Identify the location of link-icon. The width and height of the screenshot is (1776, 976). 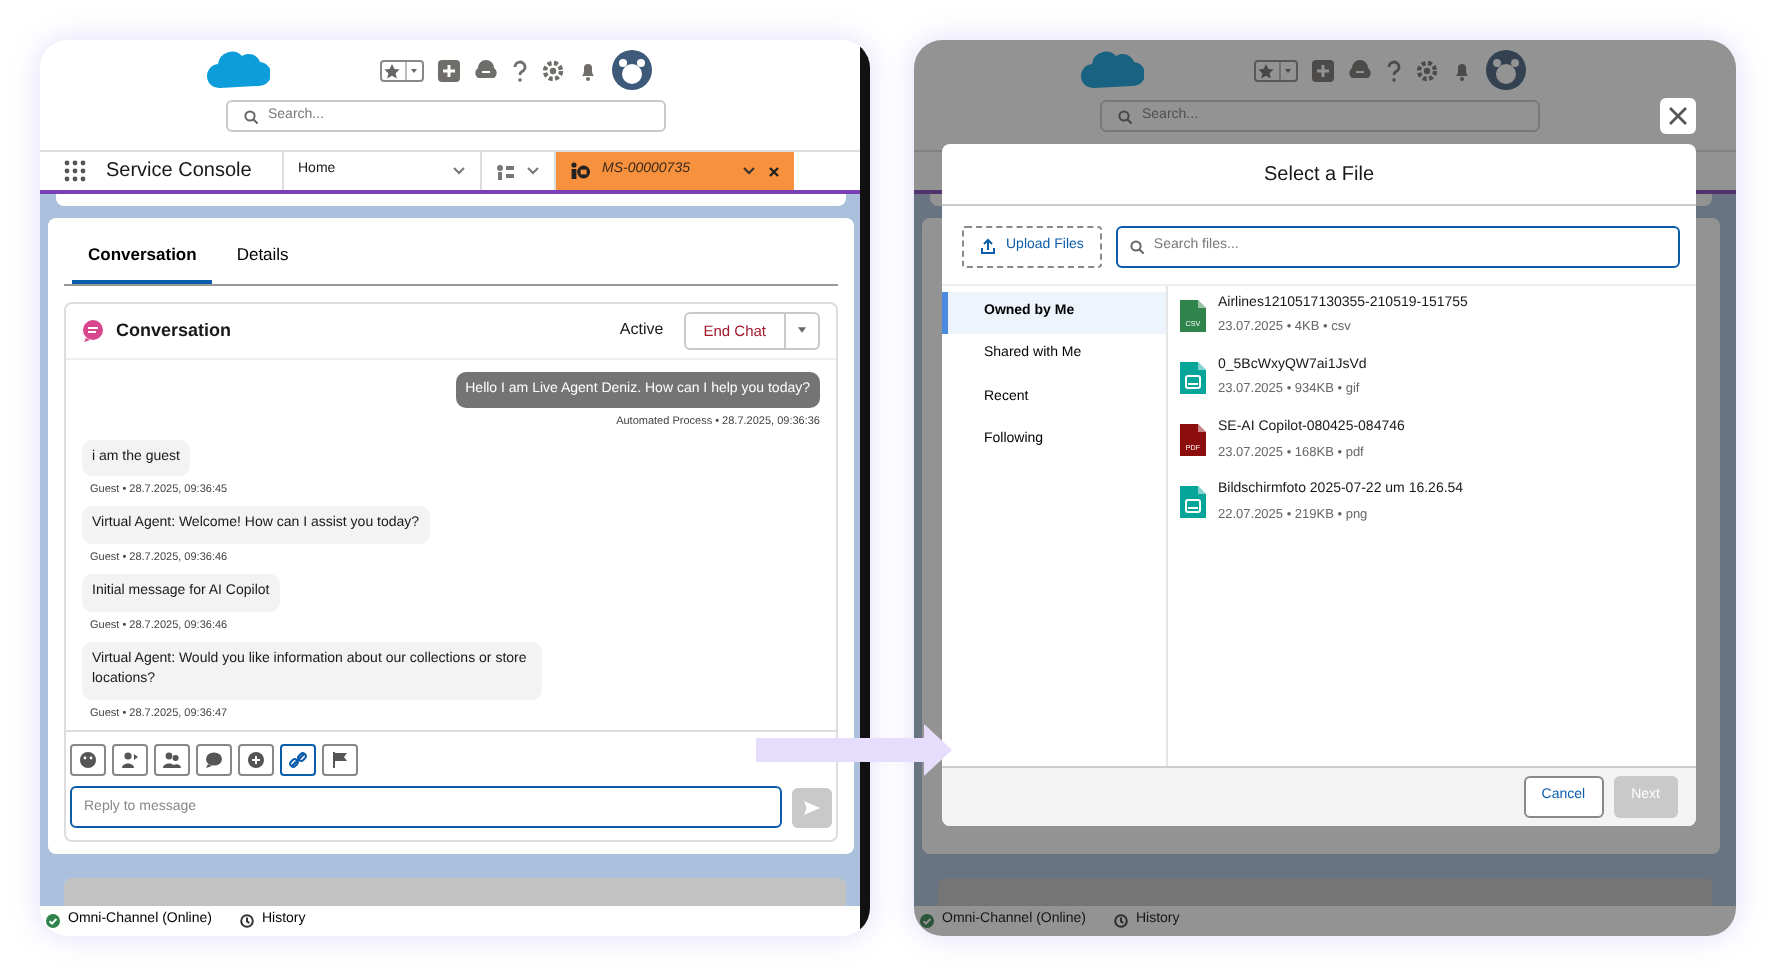
(298, 760).